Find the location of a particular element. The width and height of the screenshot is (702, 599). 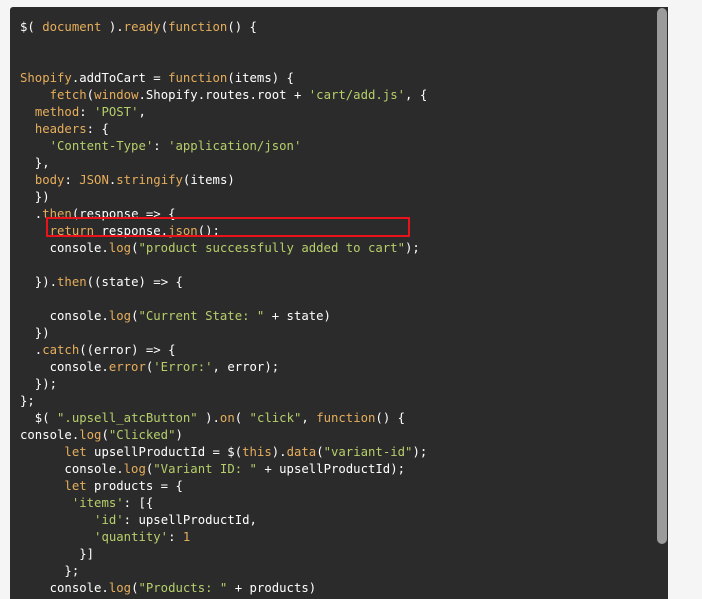

code-token: , { is located at coordinates (416, 95).